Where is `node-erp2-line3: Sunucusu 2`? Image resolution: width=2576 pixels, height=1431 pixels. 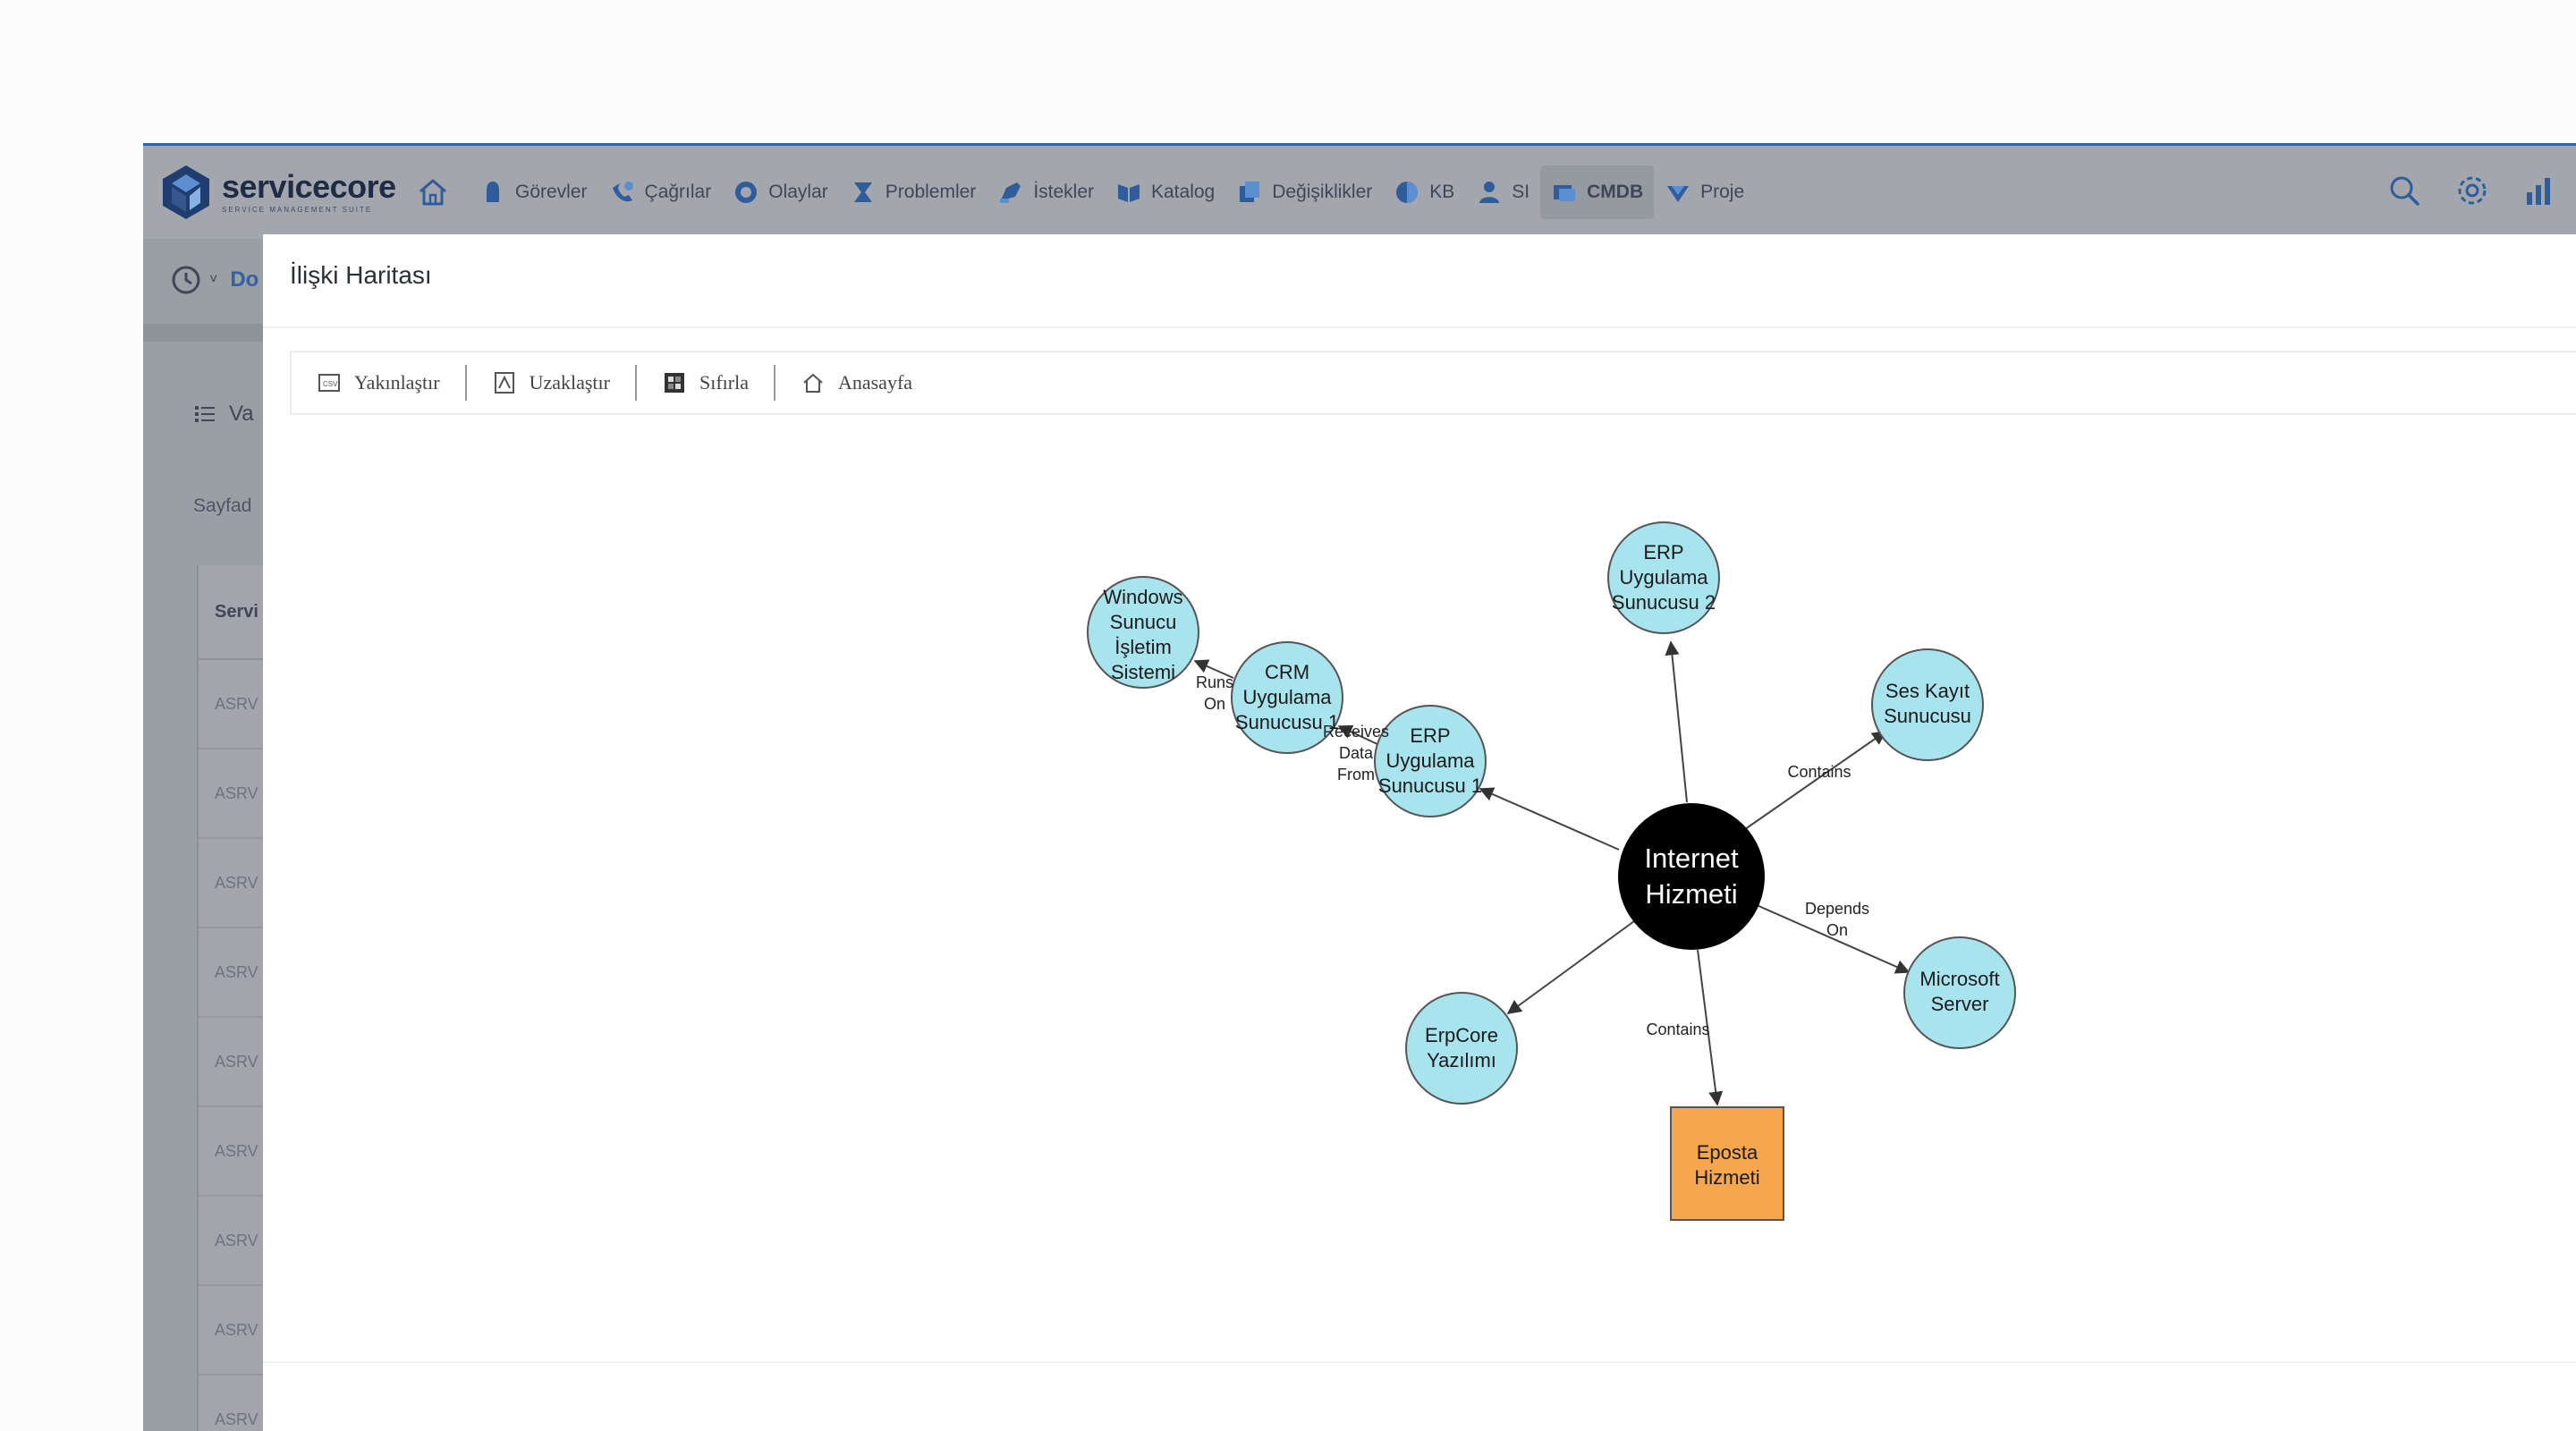
node-erp2-line3: Sunucusu 2 is located at coordinates (1664, 602).